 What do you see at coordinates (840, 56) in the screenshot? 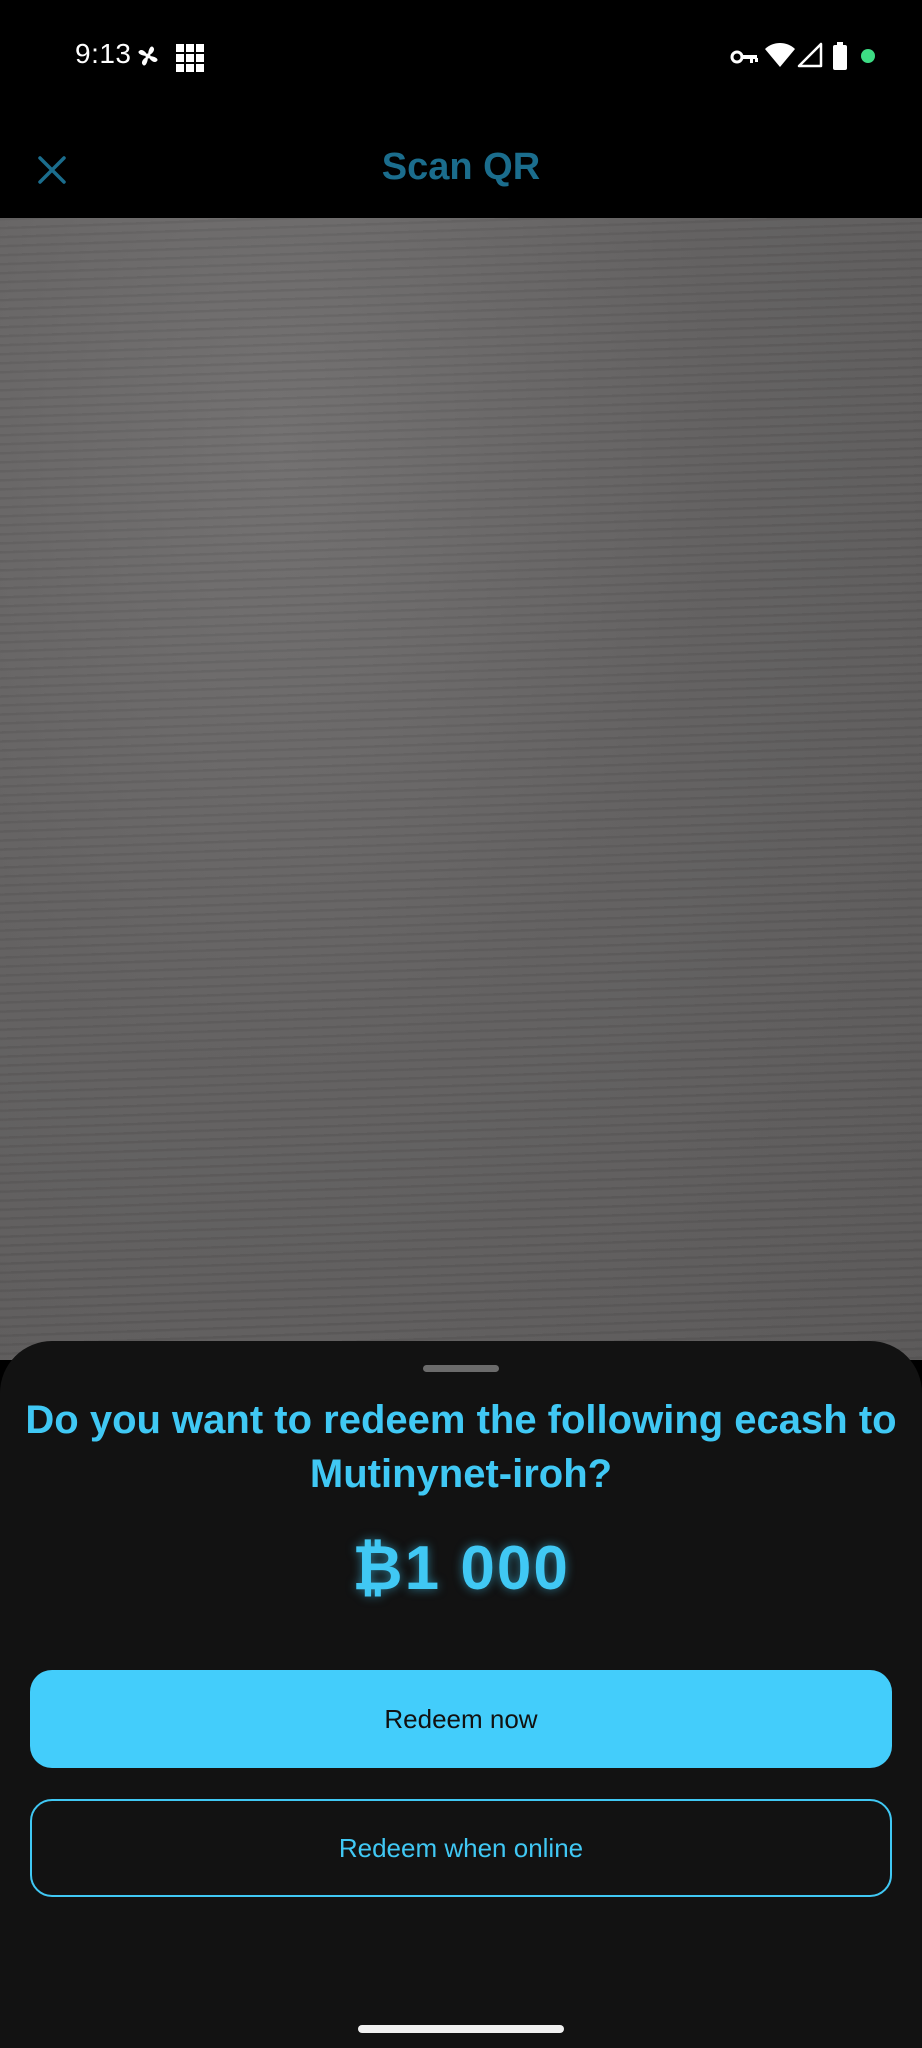
I see `battery-icon` at bounding box center [840, 56].